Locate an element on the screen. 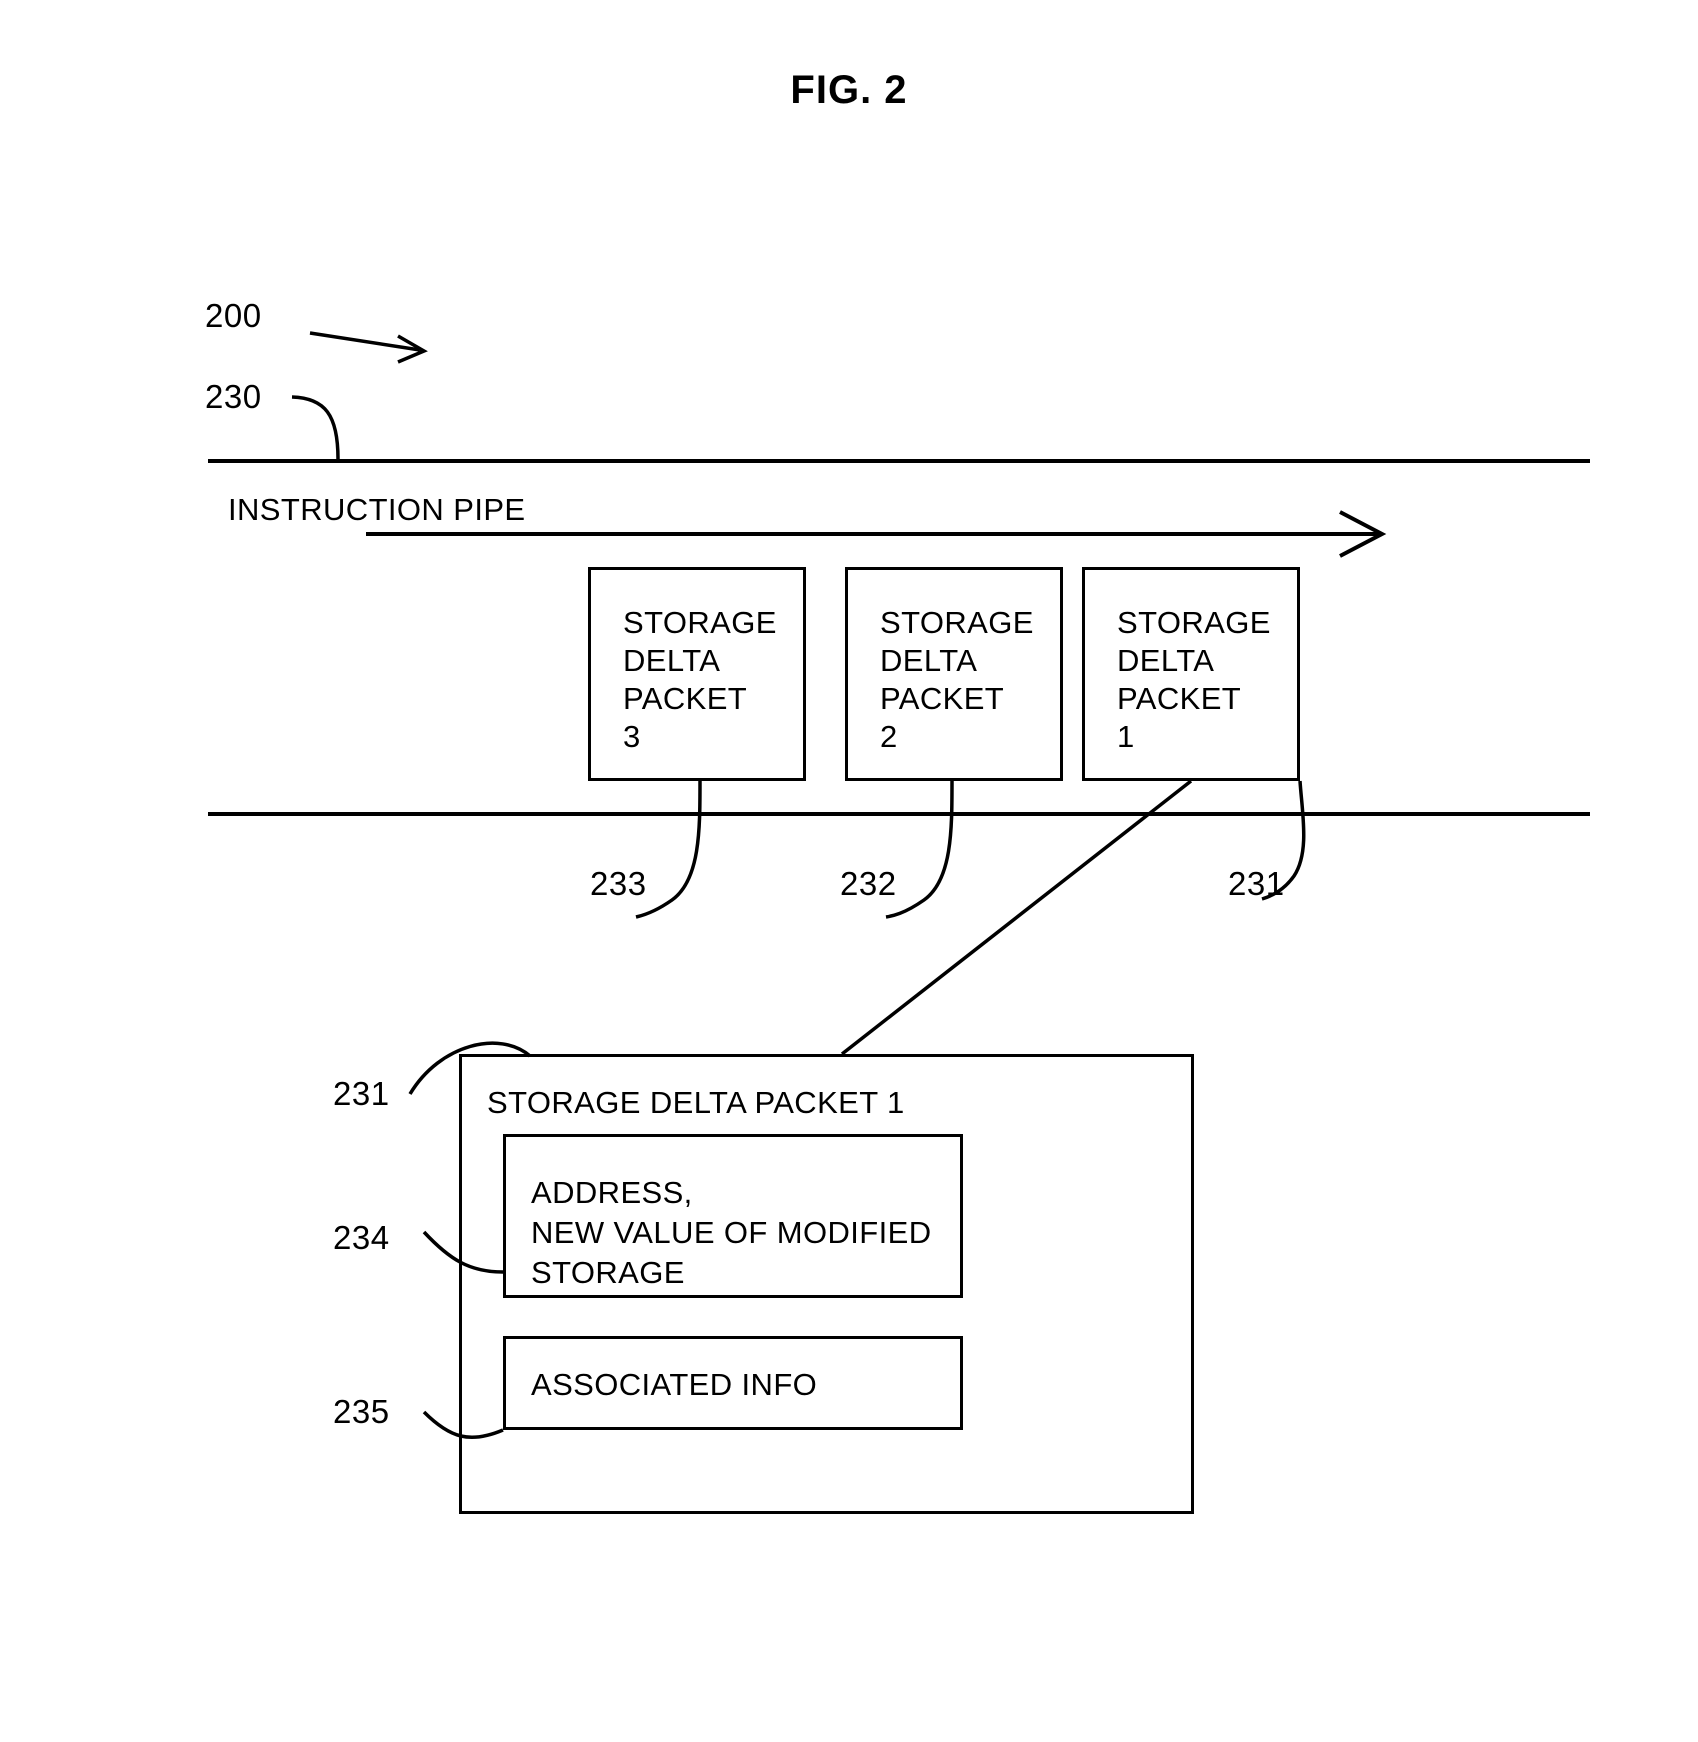  instruction-pipe-bottom-rule is located at coordinates (899, 814).